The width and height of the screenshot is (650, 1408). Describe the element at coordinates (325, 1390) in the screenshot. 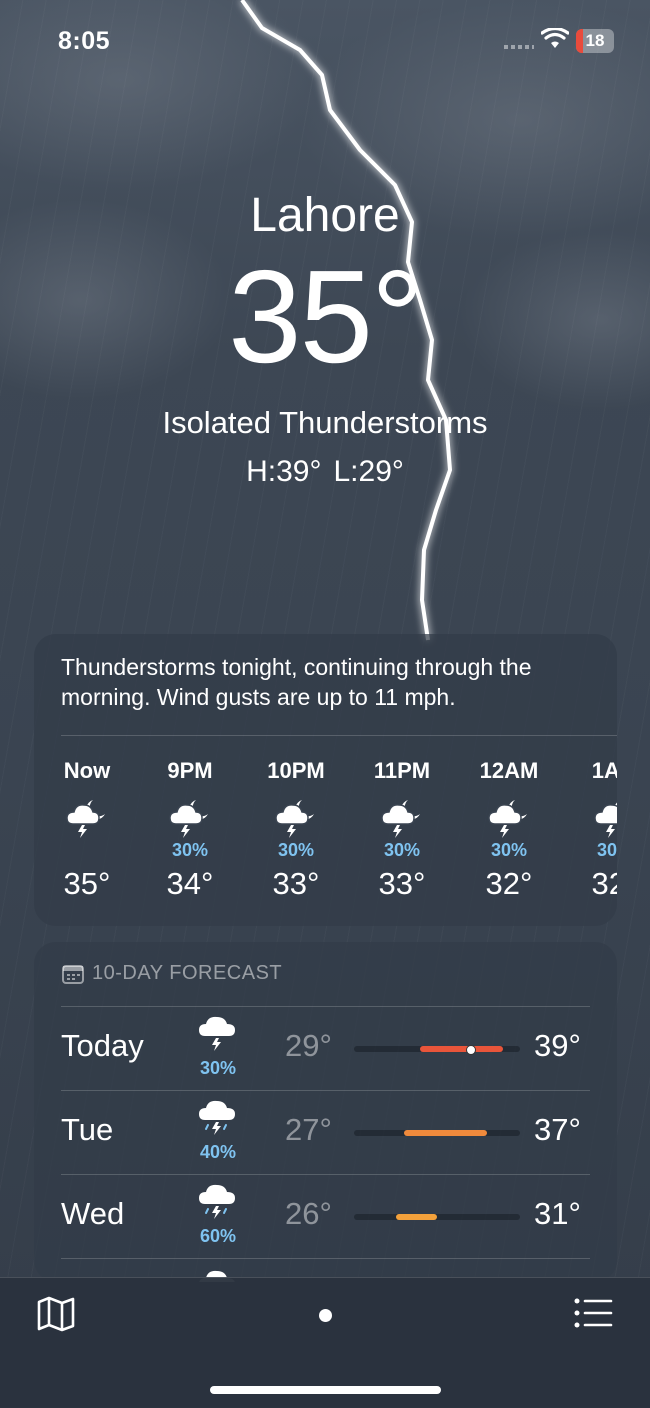

I see `home-indicator` at that location.